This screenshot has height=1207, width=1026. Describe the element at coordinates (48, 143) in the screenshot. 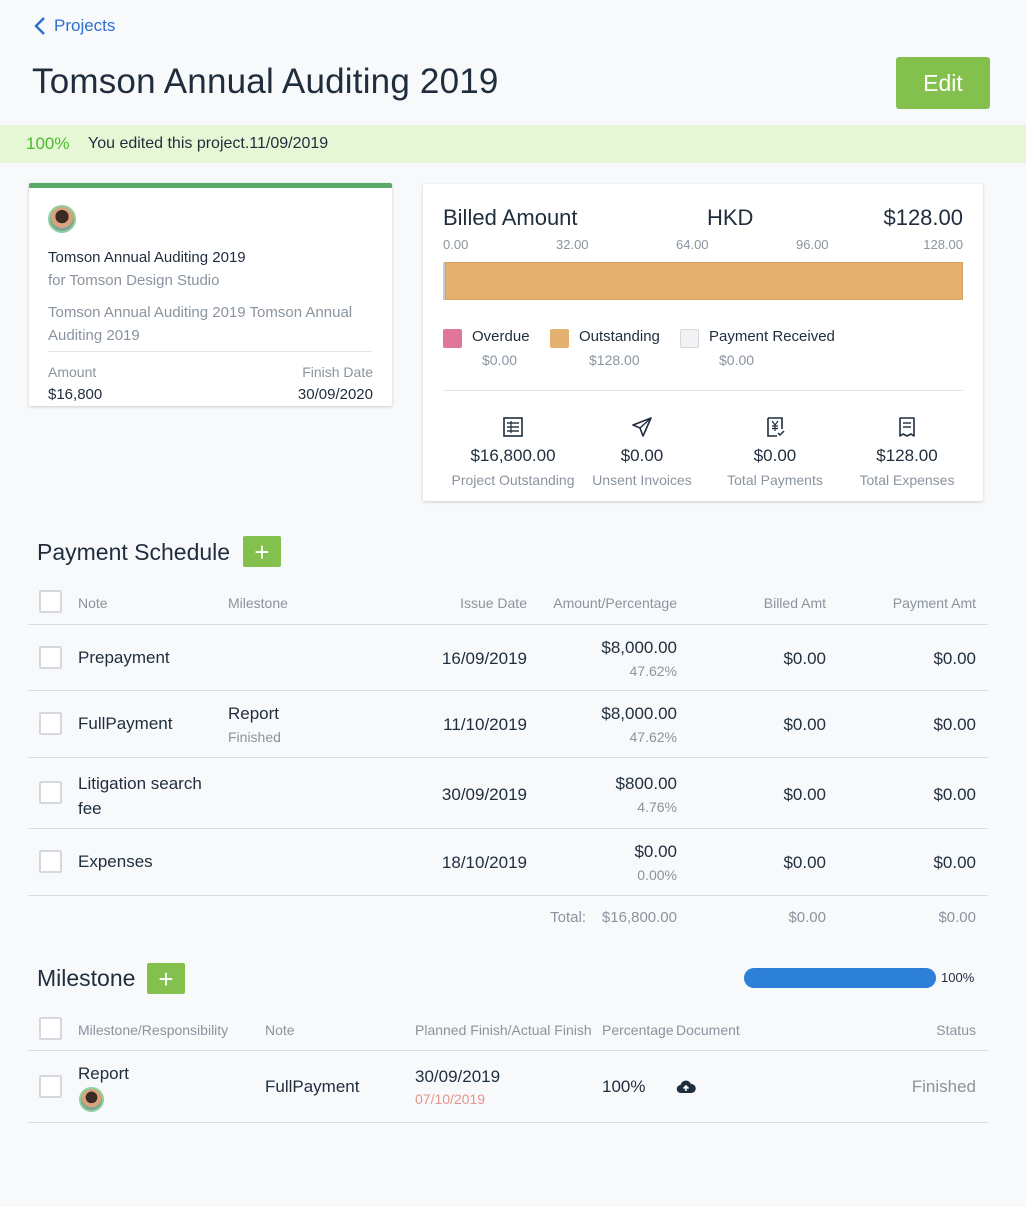

I see `banner-percent: 100%` at that location.